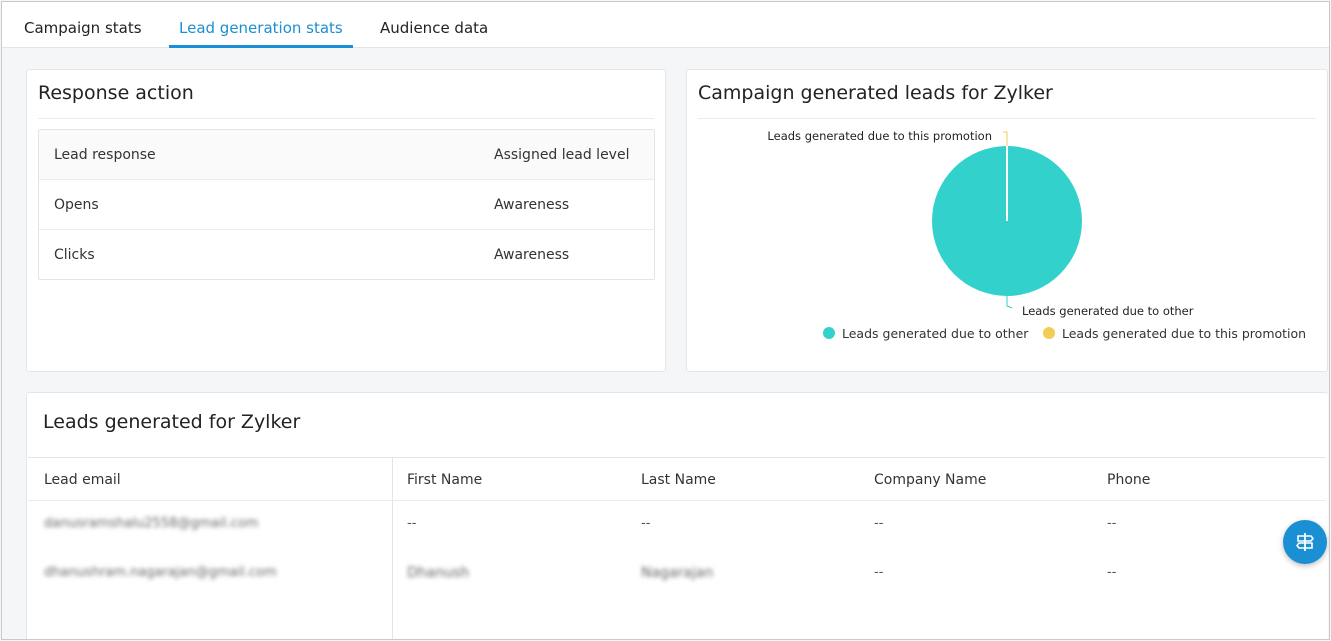 The width and height of the screenshot is (1331, 641). I want to click on legend-item-other: Leads generated due to other, so click(925, 333).